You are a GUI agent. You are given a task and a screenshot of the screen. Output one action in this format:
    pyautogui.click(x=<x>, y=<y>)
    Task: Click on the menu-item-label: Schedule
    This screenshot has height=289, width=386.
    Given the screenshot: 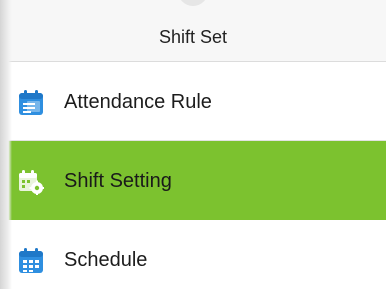 What is the action you would take?
    pyautogui.click(x=106, y=260)
    